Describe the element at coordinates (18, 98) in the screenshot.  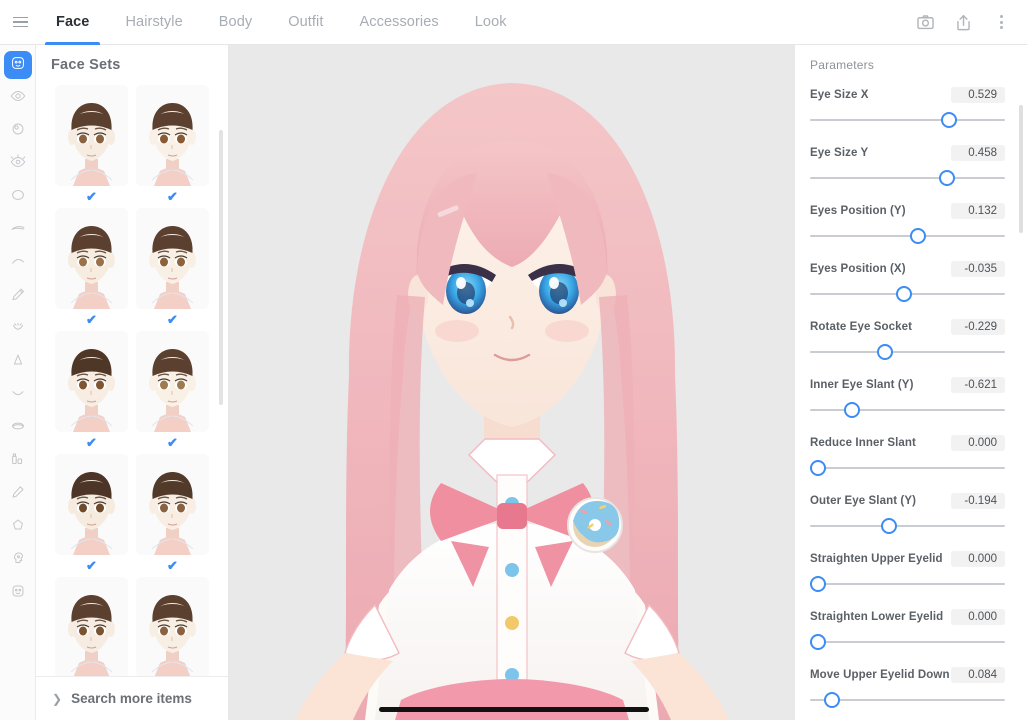
I see `rail-item-eyes` at that location.